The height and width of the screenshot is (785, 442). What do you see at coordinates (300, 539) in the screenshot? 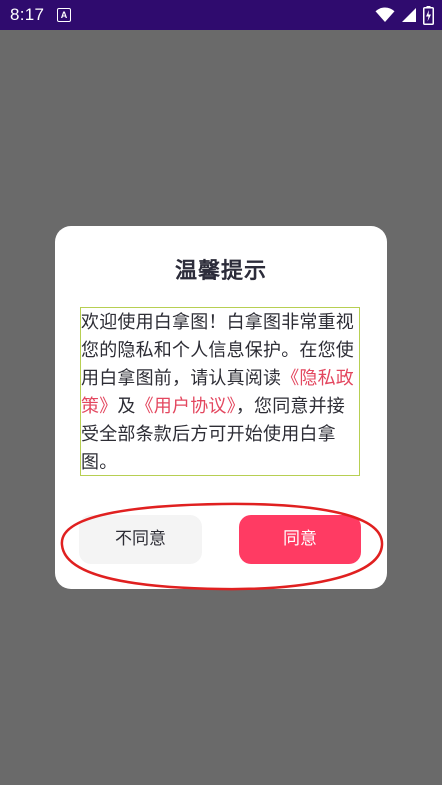
I see `agree-button: 同意` at bounding box center [300, 539].